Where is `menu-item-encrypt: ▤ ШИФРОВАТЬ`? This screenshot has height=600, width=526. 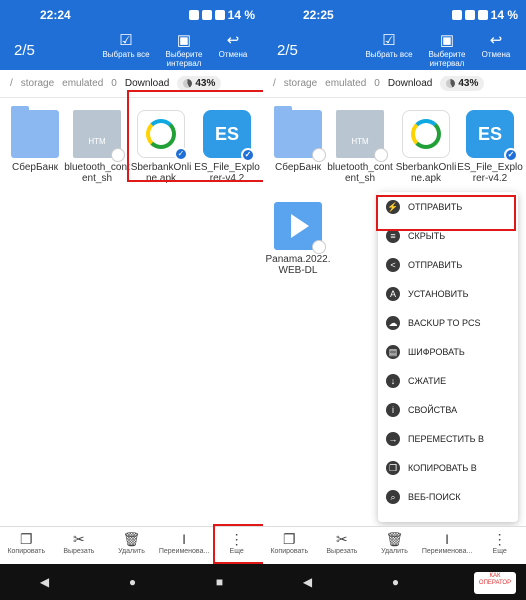
menu-item-encrypt: ▤ ШИФРОВАТЬ is located at coordinates (448, 351).